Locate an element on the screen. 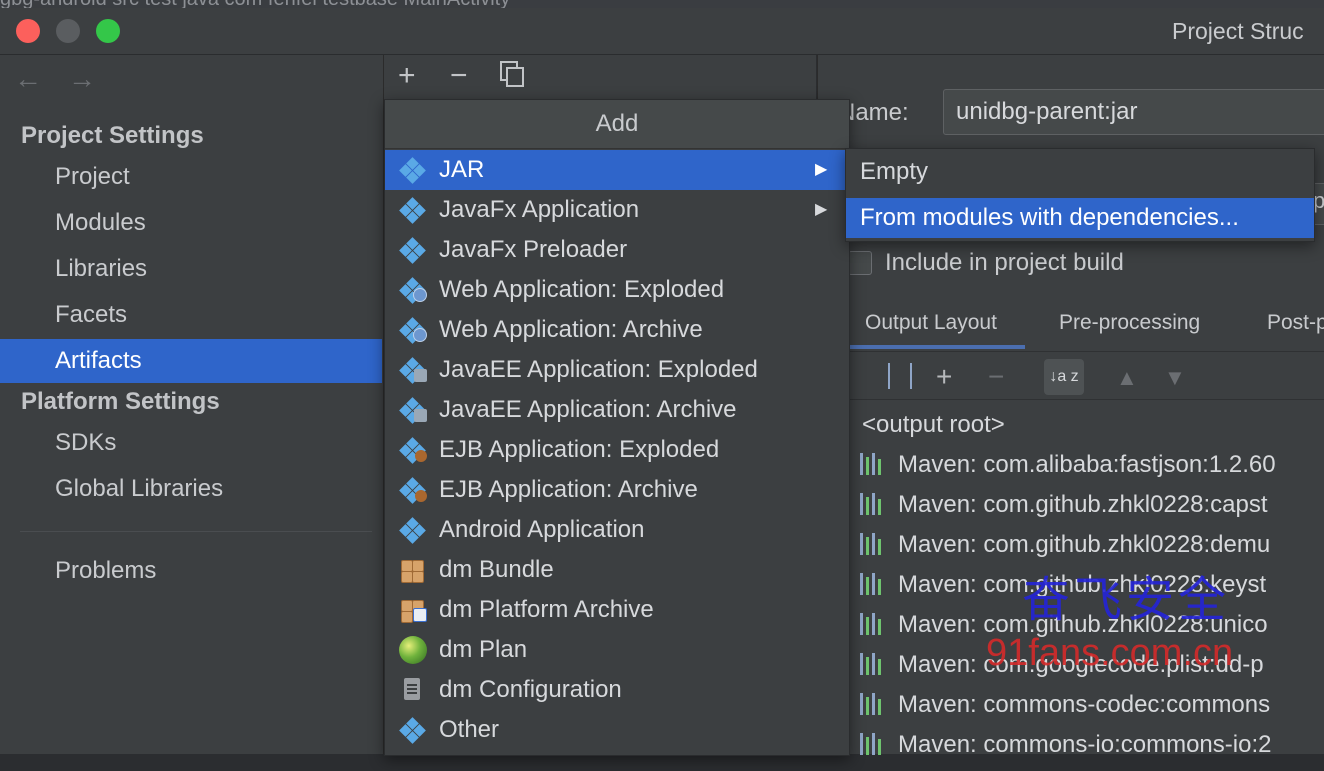  tree-item: Maven: com.github.zhkl0228:capst is located at coordinates (1064, 511).